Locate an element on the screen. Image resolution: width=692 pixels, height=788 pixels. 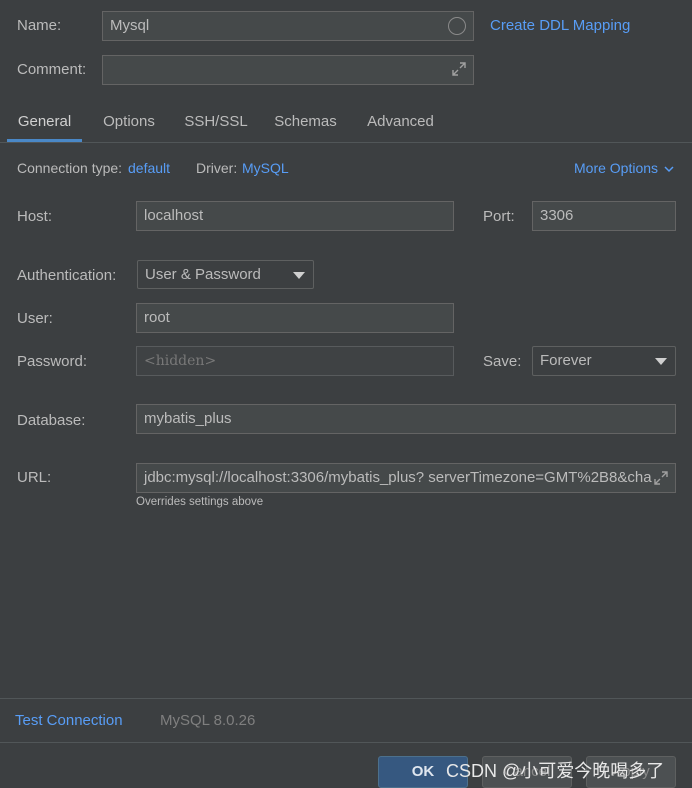
comment-input is located at coordinates (288, 70).